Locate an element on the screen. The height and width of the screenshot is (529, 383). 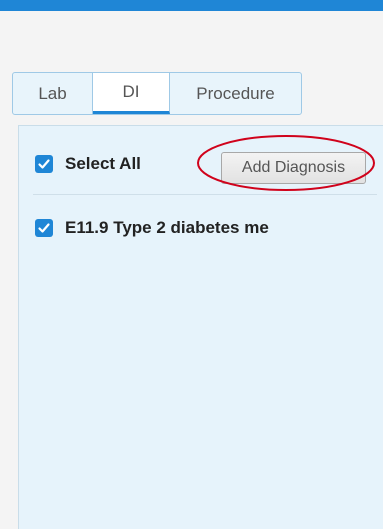
select-all-checkbox is located at coordinates (44, 164).